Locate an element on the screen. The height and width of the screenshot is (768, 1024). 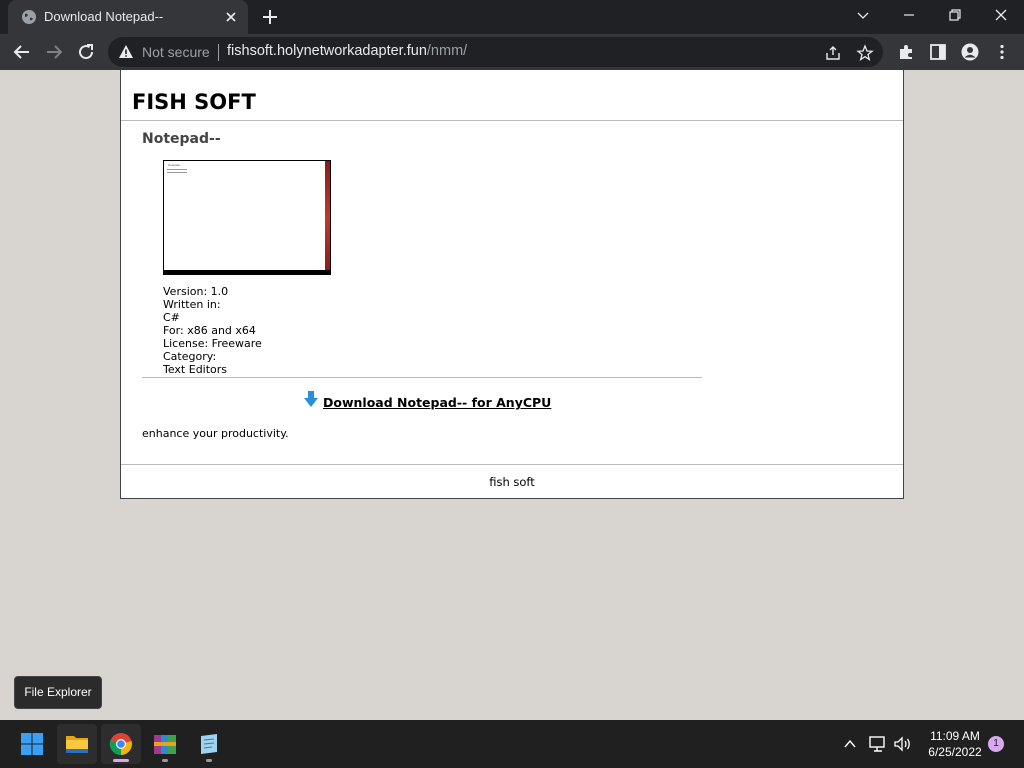
version-text: Version: 1.0 is located at coordinates (196, 291).